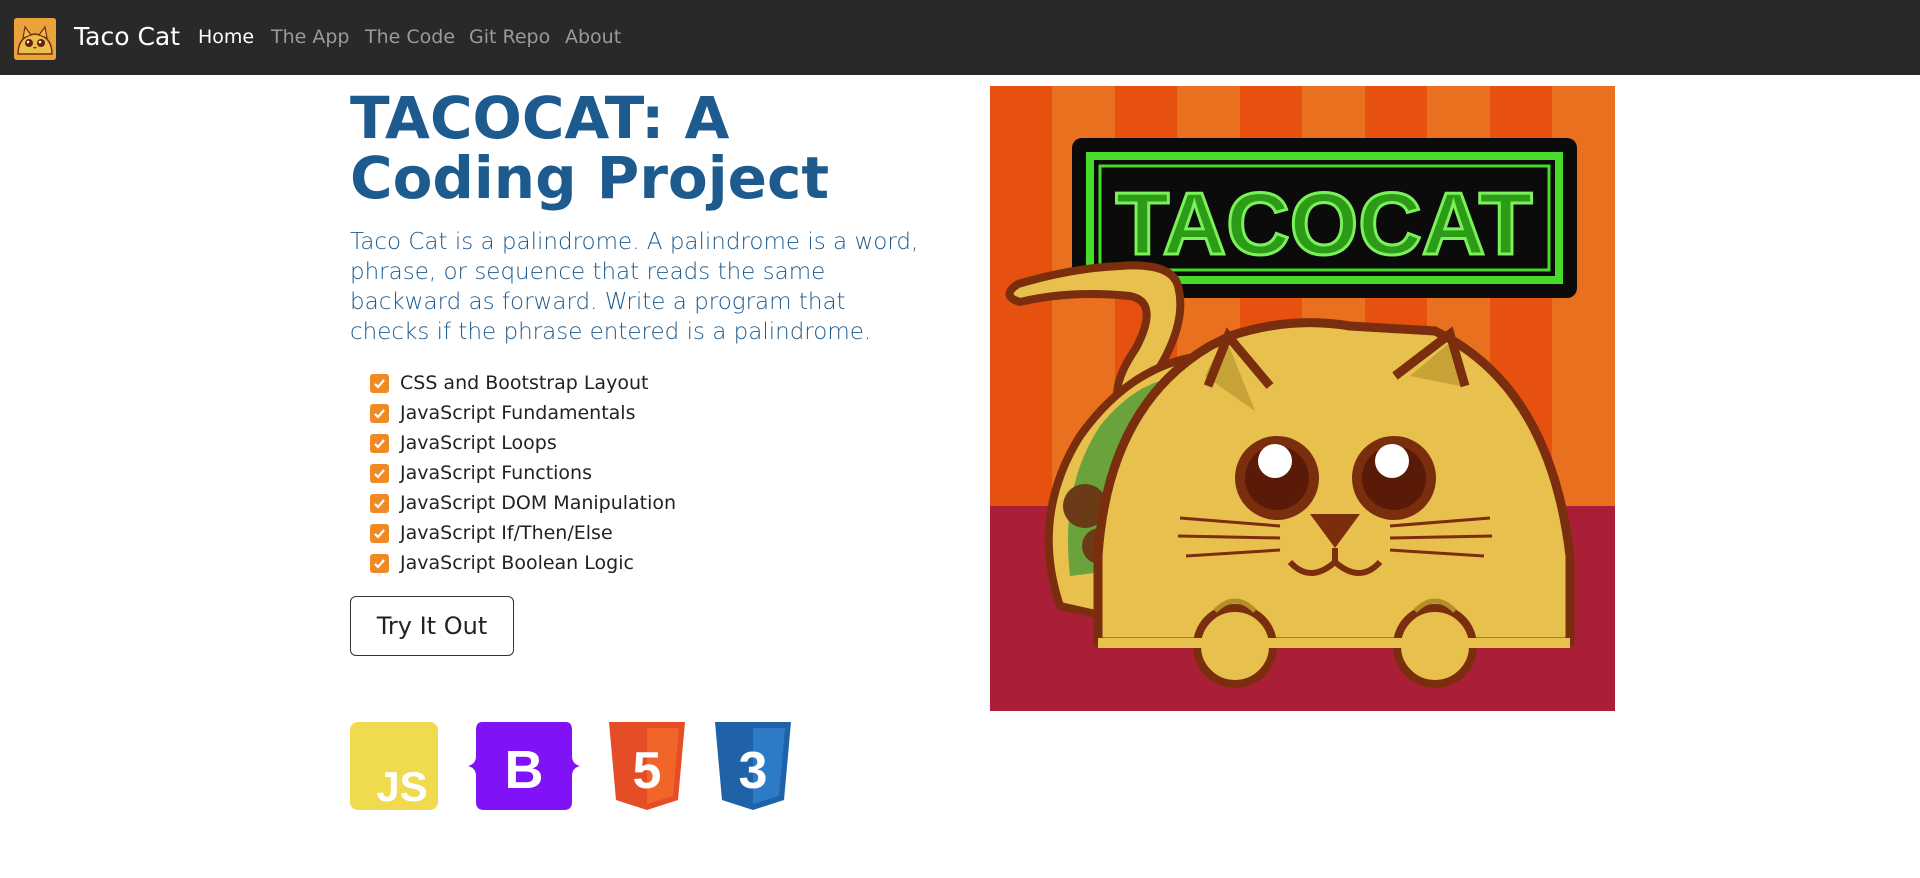  Describe the element at coordinates (524, 770) in the screenshot. I see `bootstrap-logo-text: B` at that location.